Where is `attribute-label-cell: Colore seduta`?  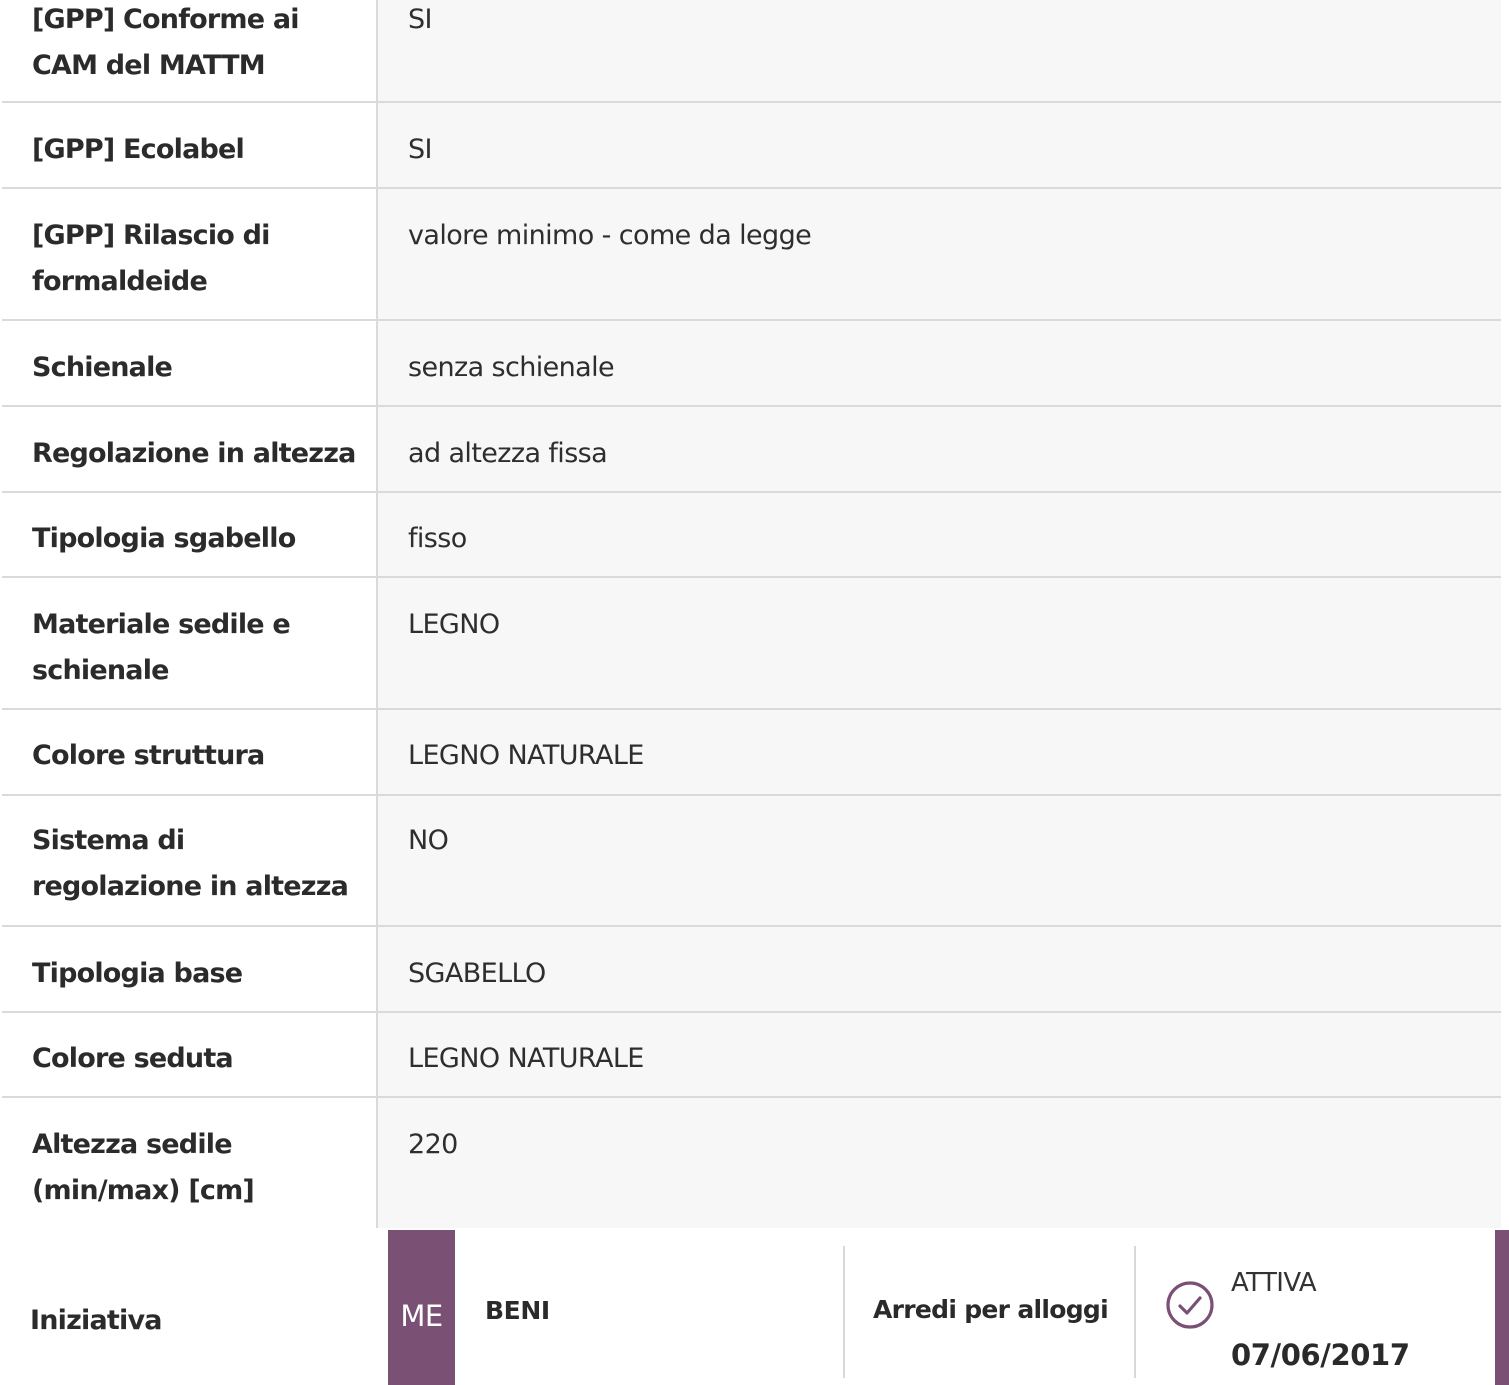
attribute-label-cell: Colore seduta is located at coordinates (190, 1054).